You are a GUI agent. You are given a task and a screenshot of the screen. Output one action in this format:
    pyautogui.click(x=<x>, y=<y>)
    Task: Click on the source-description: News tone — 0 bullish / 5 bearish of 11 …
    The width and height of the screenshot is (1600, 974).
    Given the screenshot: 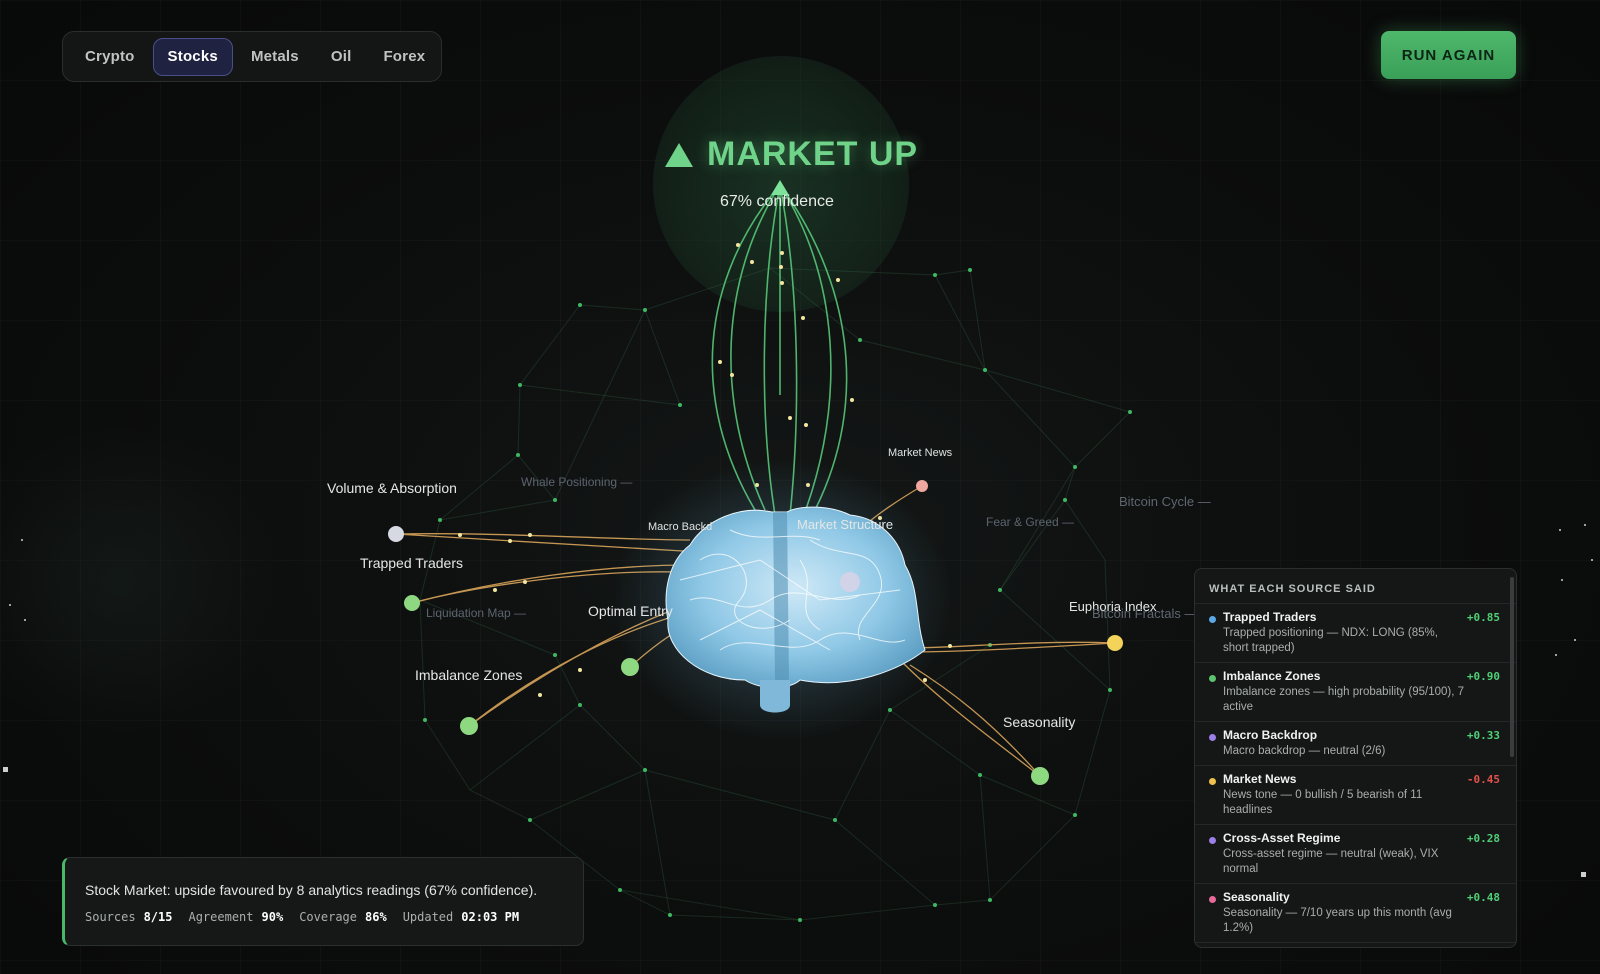 What is the action you would take?
    pyautogui.click(x=1323, y=802)
    